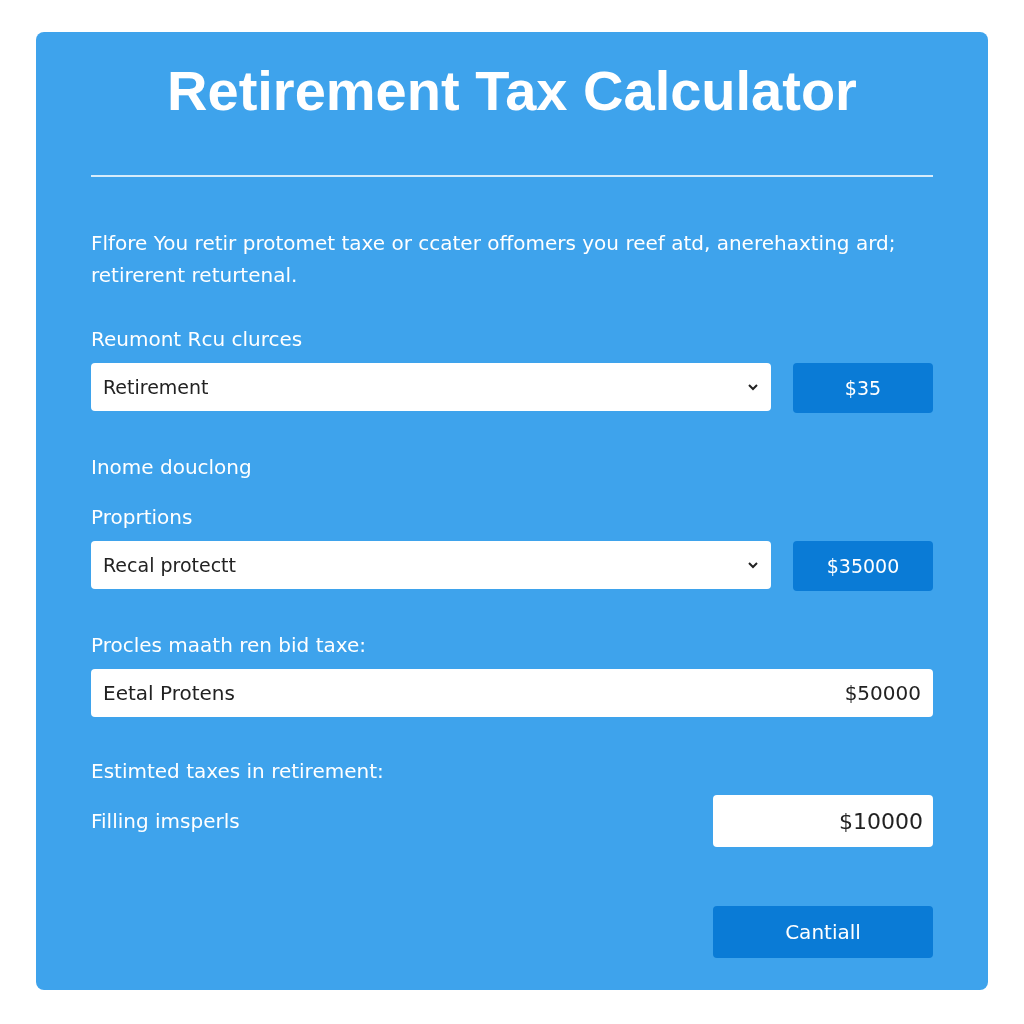  I want to click on field-label: Proprtions, so click(142, 517).